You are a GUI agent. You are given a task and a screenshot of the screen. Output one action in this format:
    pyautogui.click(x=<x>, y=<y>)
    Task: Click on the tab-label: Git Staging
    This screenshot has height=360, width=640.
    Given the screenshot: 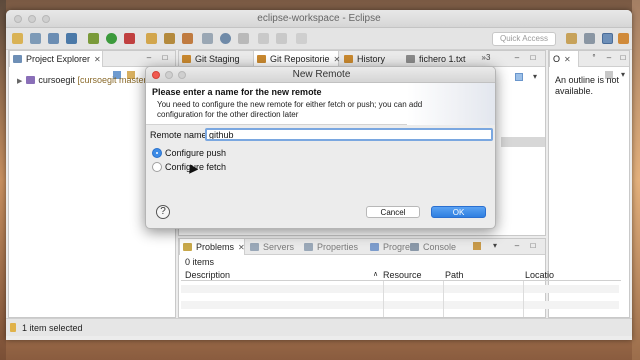 What is the action you would take?
    pyautogui.click(x=217, y=59)
    